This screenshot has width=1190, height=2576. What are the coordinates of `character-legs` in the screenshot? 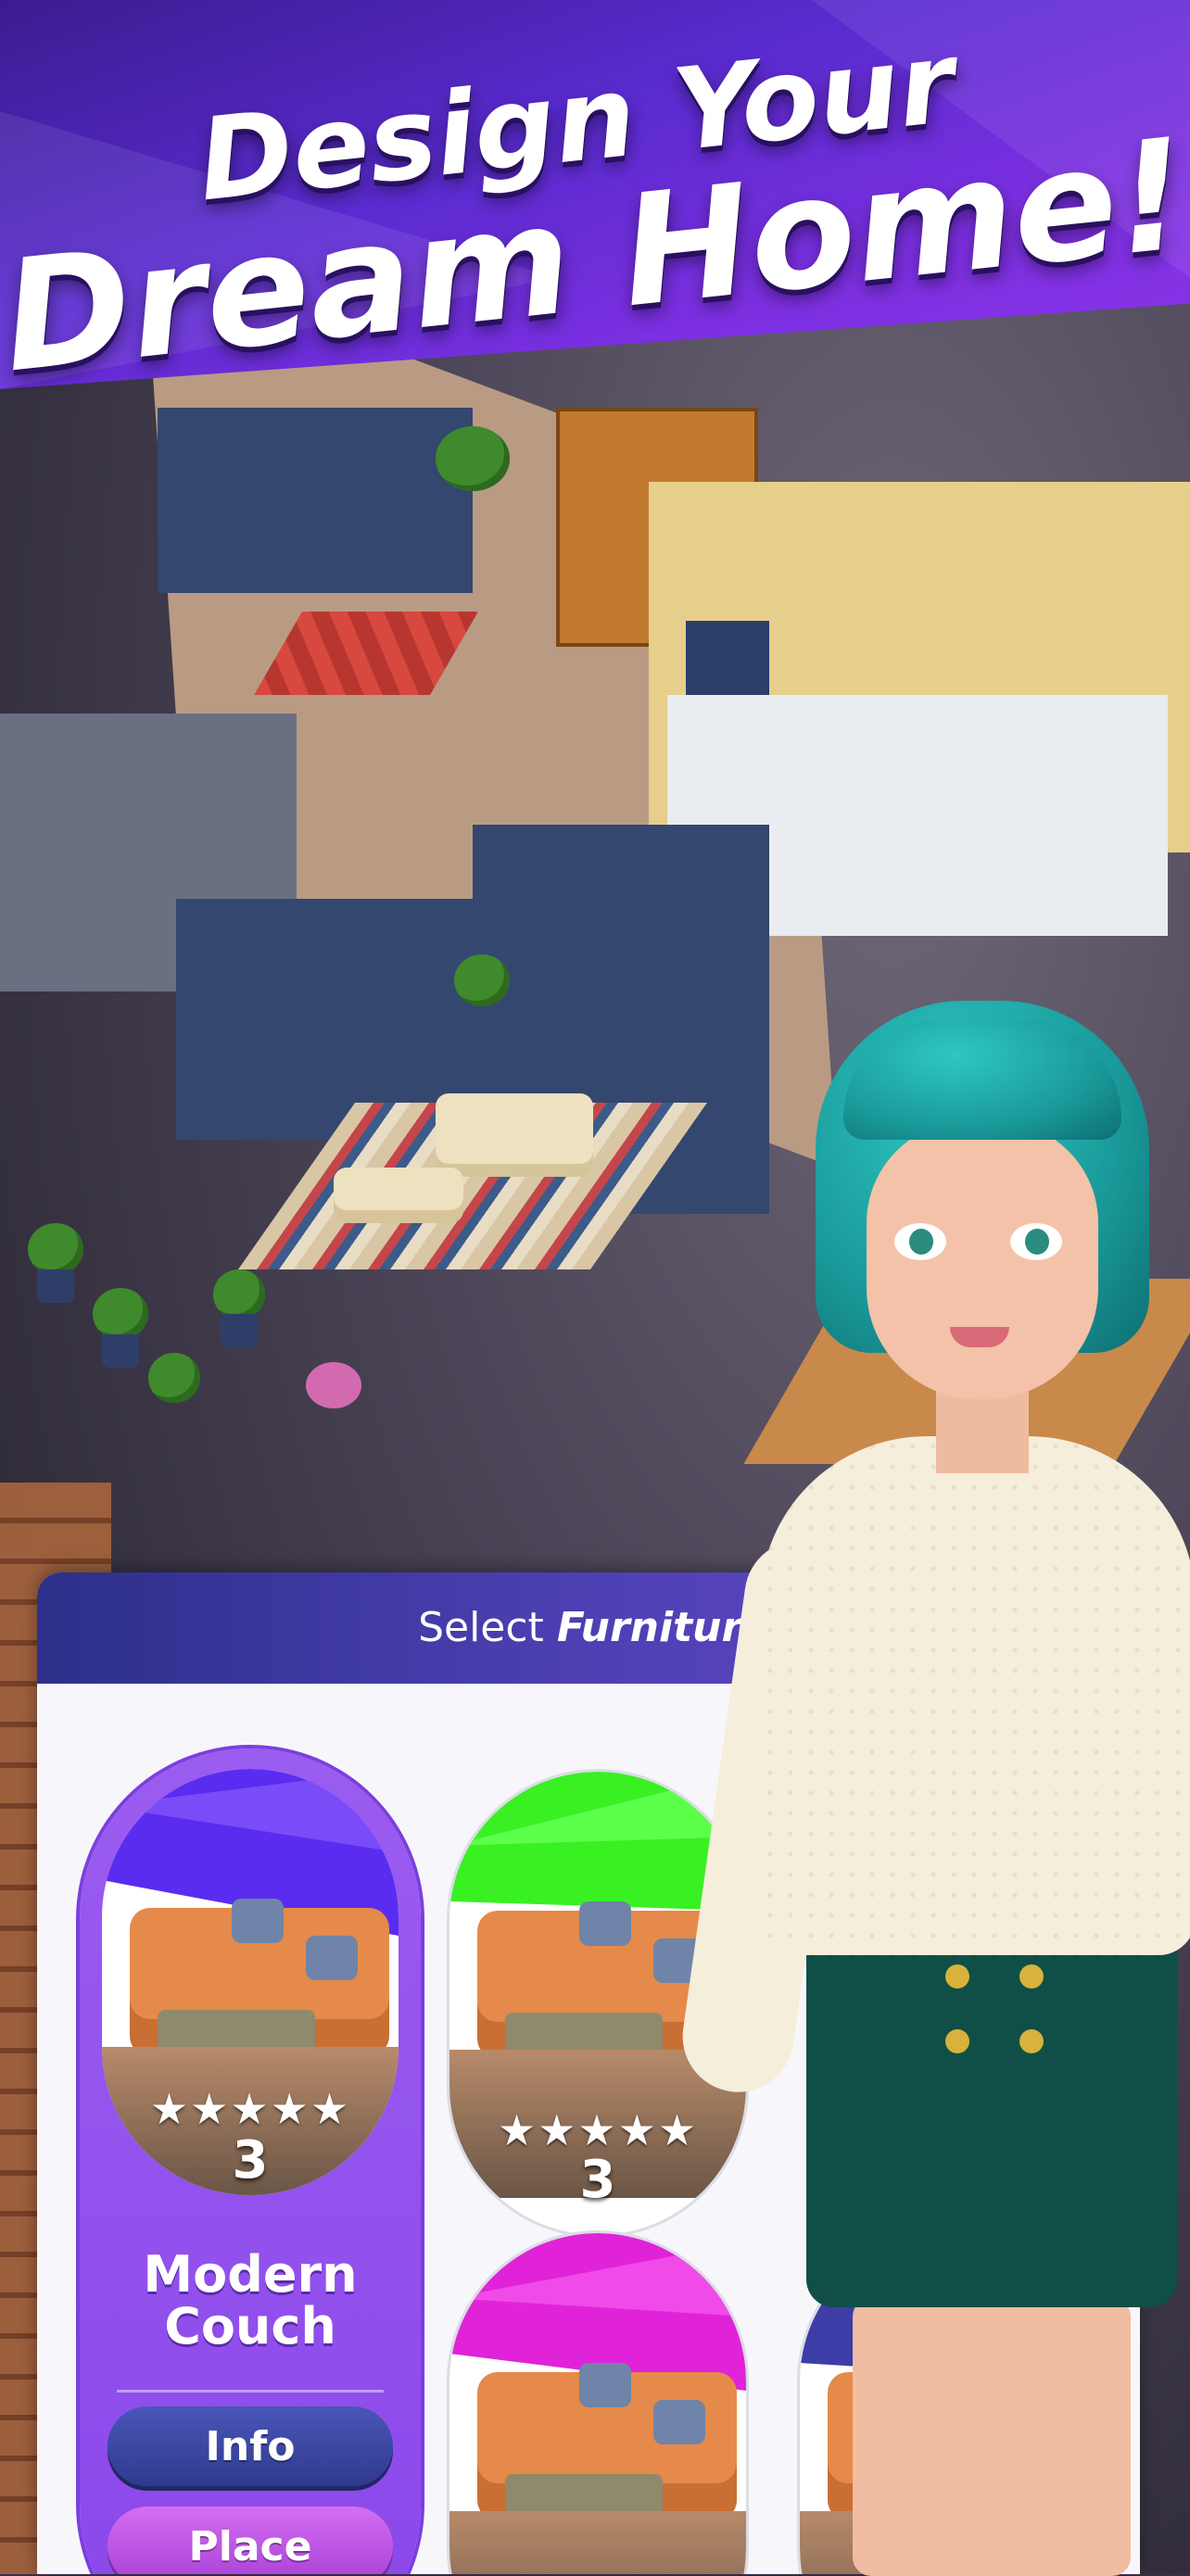 It's located at (992, 2437).